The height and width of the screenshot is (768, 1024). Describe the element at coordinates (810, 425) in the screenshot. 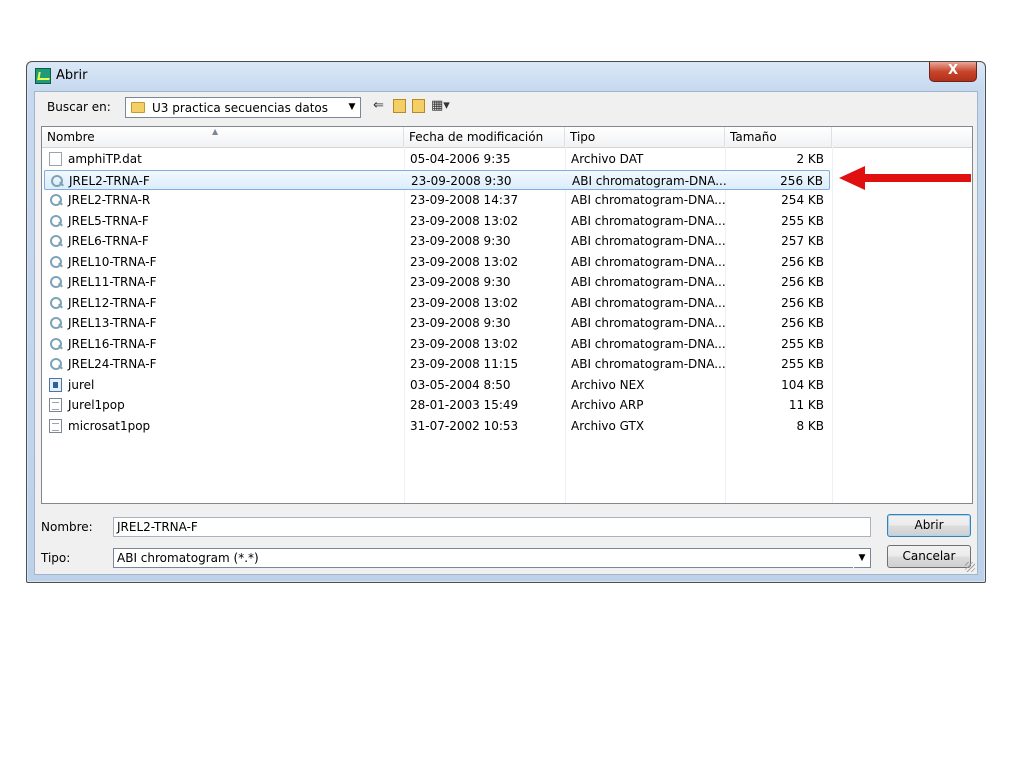

I see `file-size: 8 KB` at that location.